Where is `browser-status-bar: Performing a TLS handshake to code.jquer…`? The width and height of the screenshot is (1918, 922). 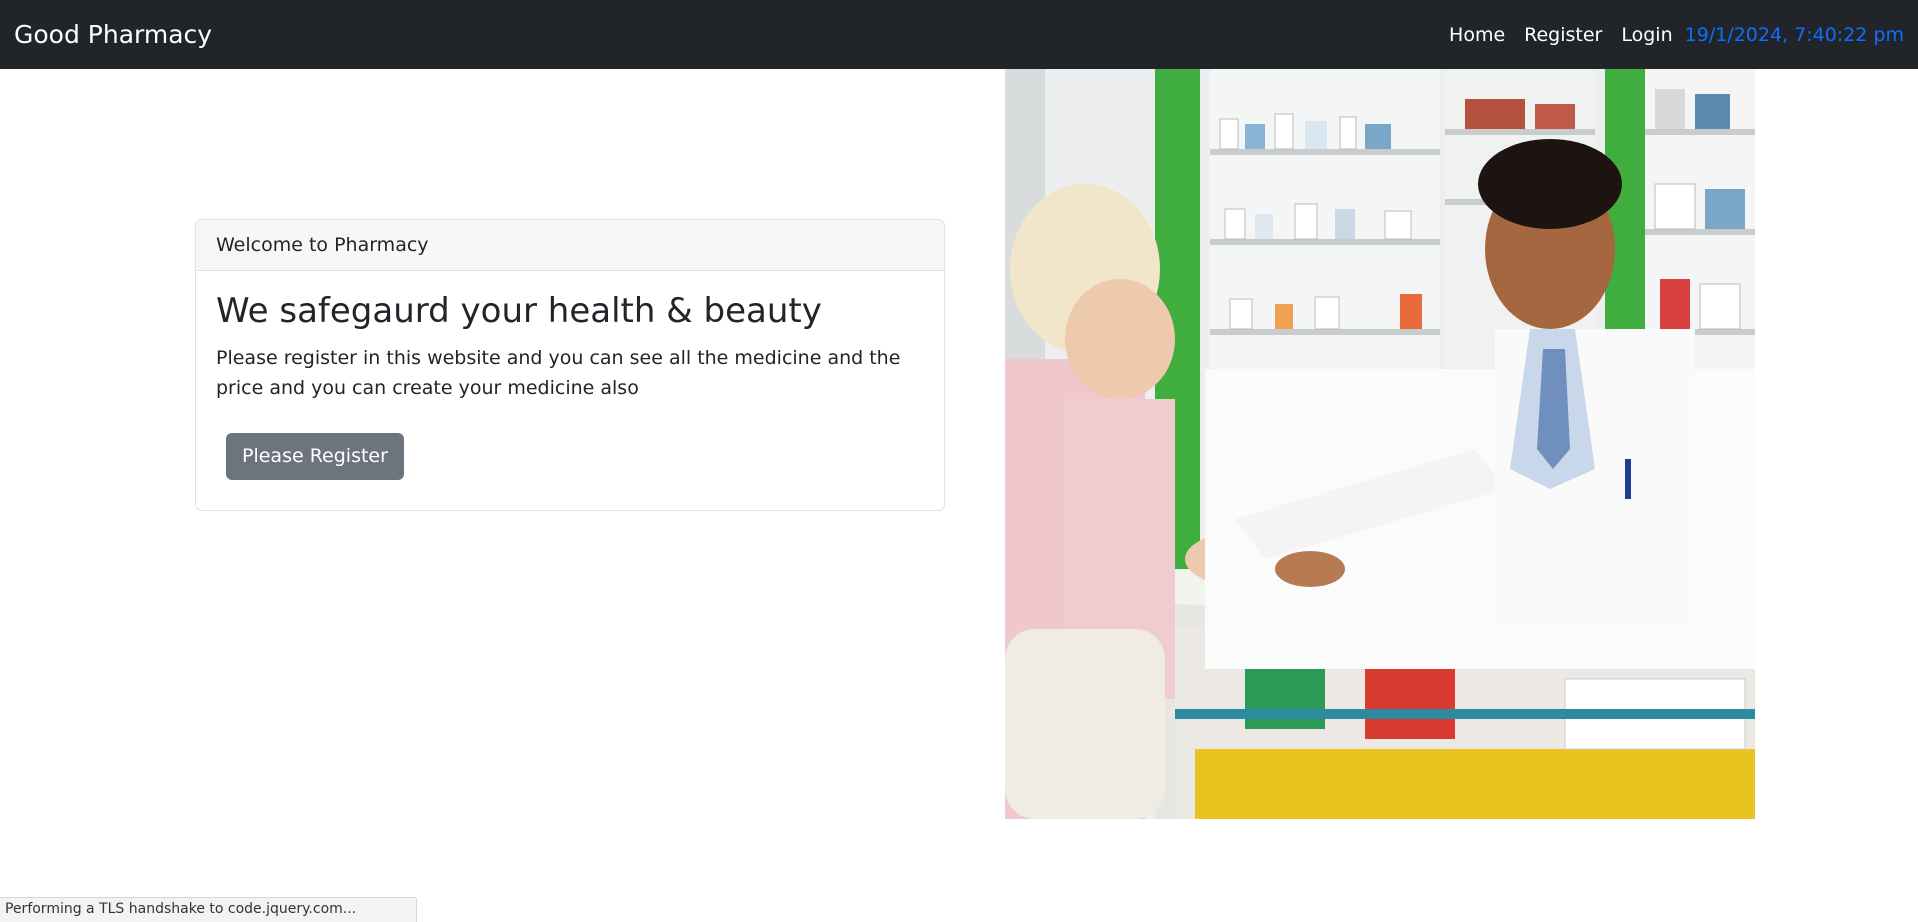
browser-status-bar: Performing a TLS handshake to code.jquer… is located at coordinates (208, 909).